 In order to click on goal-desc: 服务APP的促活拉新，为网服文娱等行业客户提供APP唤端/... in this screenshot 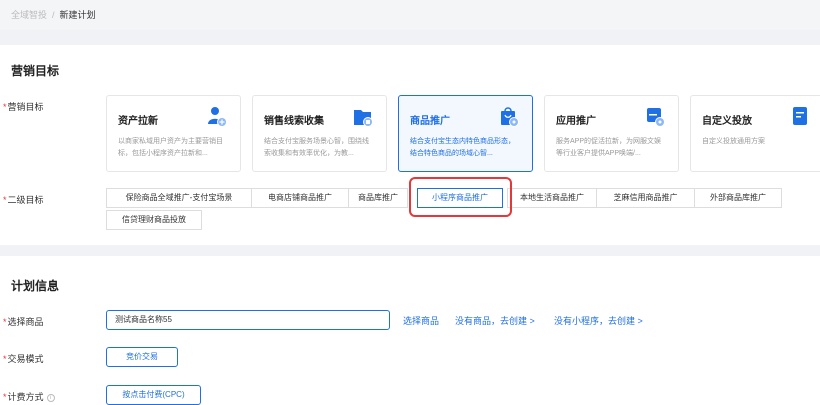, I will do `click(609, 147)`.